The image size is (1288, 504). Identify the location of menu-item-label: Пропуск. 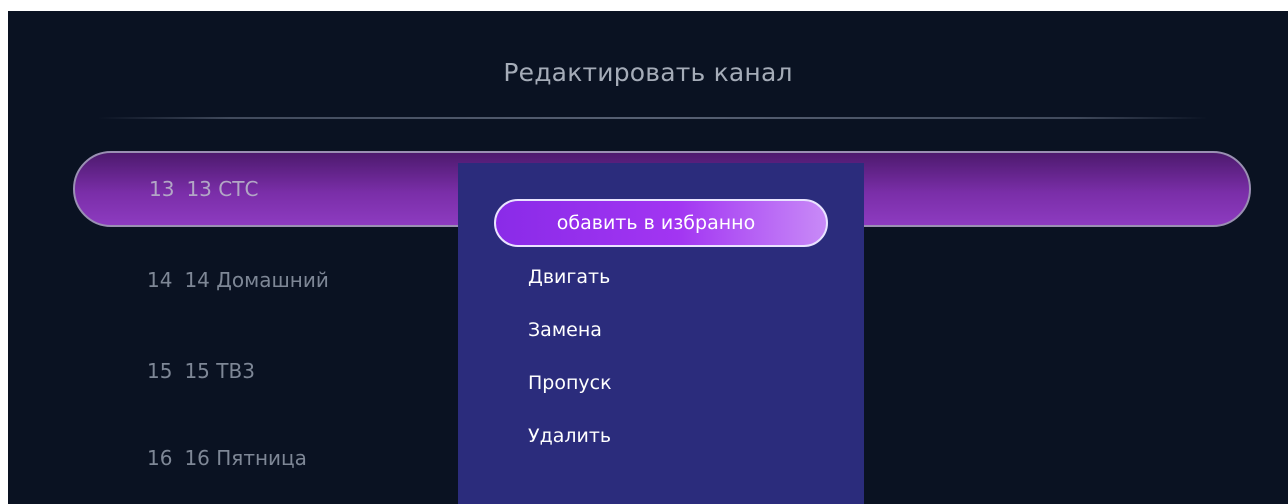
(570, 383).